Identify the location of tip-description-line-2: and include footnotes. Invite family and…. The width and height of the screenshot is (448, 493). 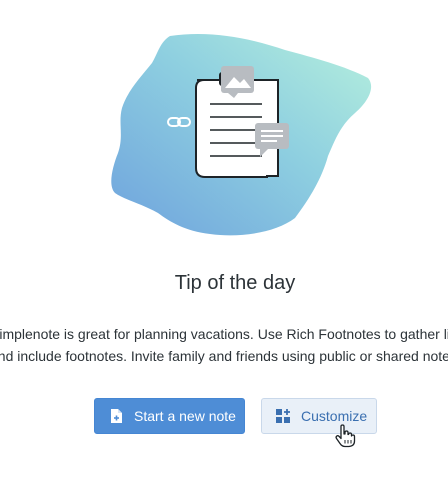
(224, 356).